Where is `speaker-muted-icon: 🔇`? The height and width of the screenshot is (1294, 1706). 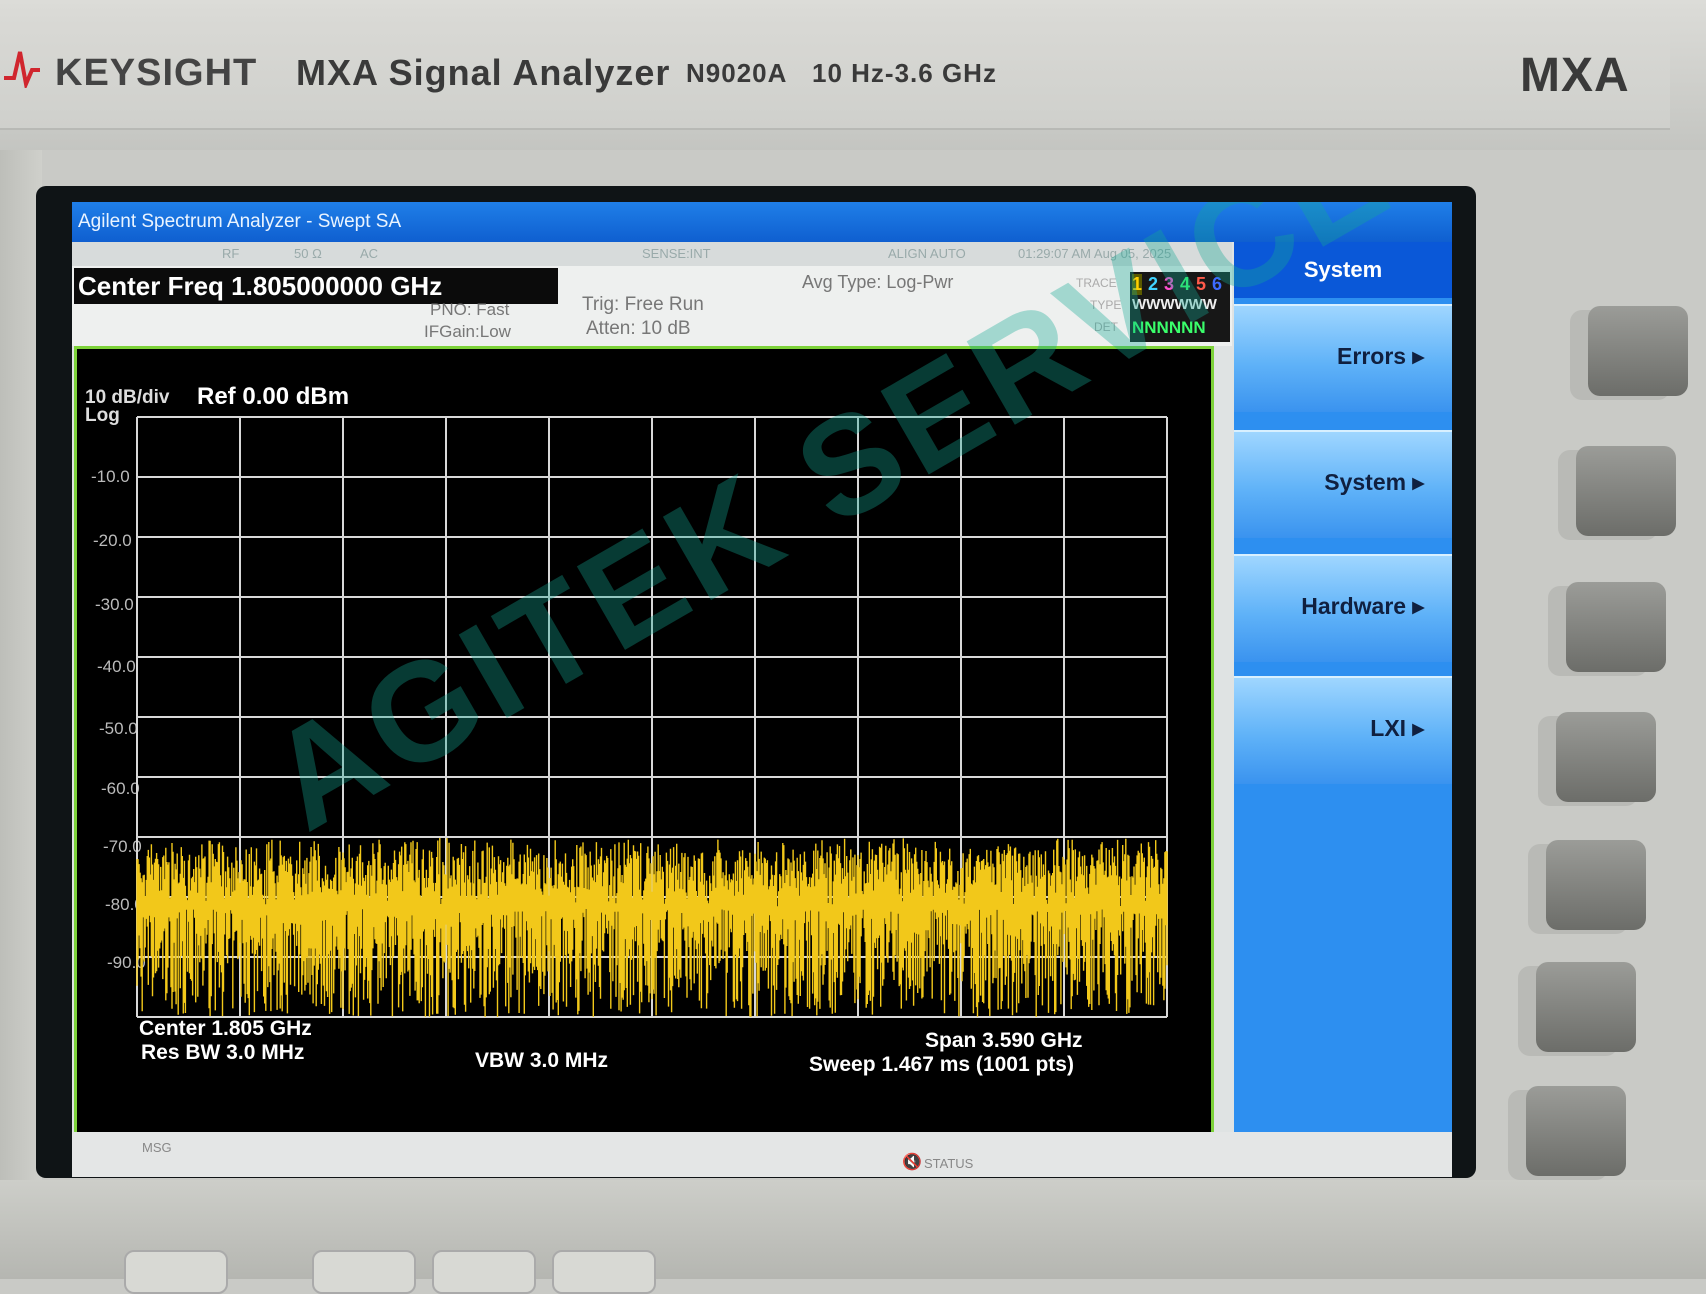
speaker-muted-icon: 🔇 is located at coordinates (912, 1162).